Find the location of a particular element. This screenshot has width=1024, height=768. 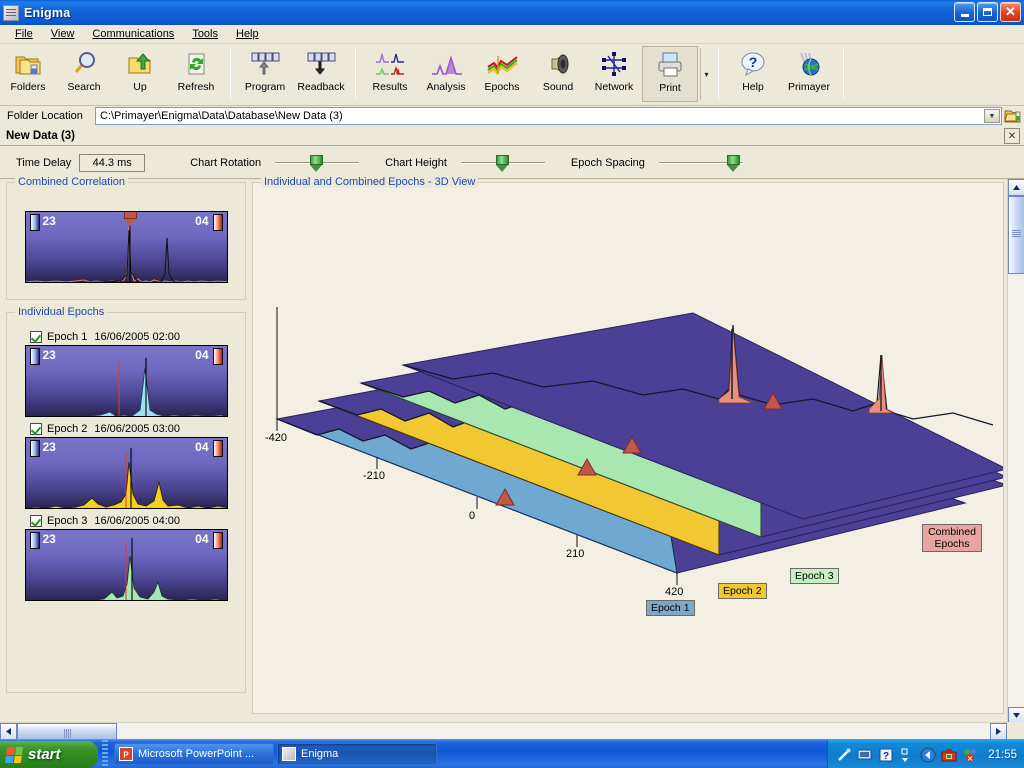

menu-help: Help is located at coordinates (247, 34).